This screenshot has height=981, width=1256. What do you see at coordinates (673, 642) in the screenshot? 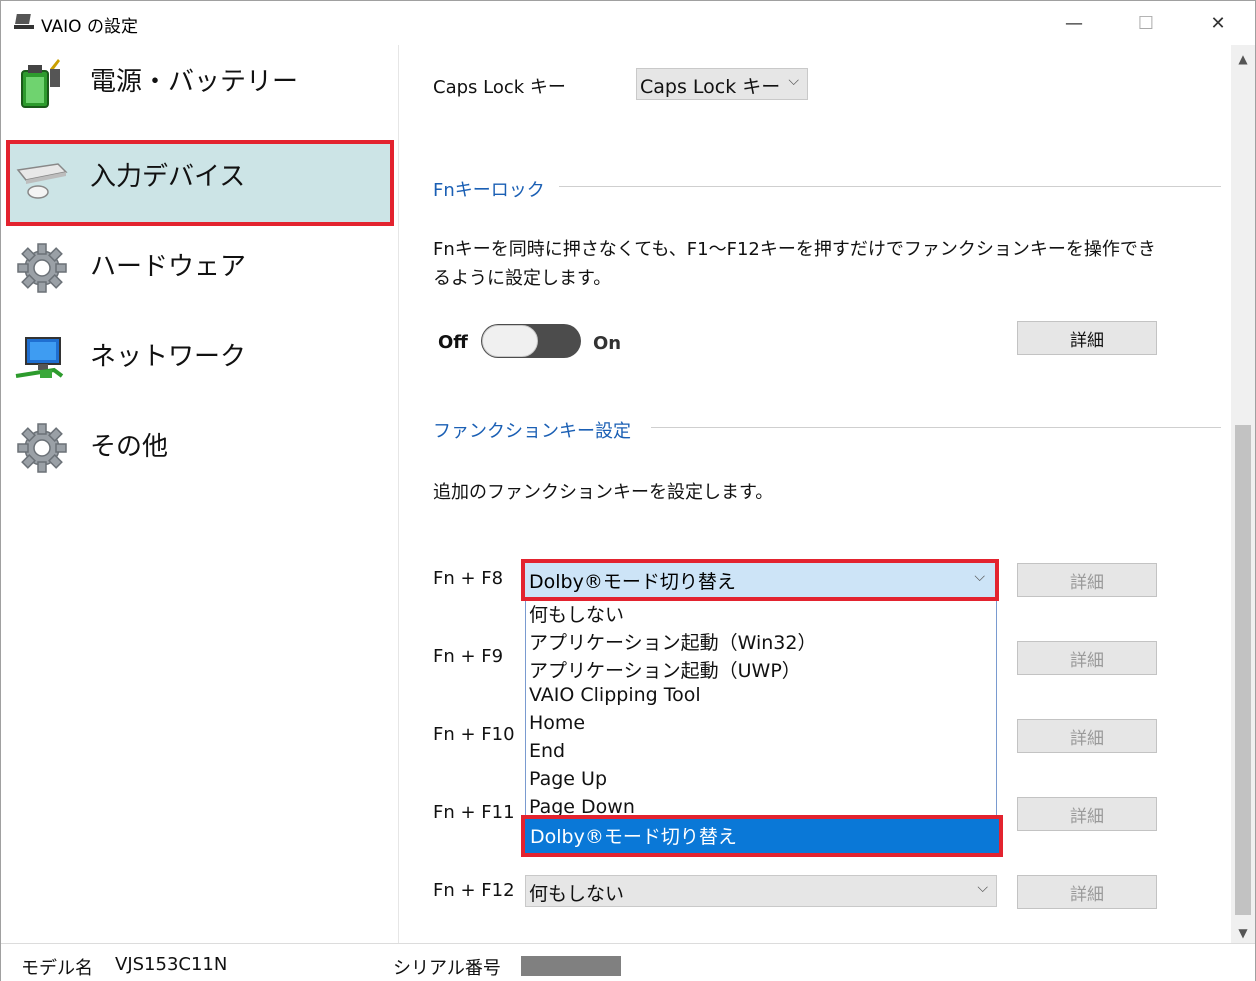
I see `dropdown-option: アプリケーション起動（Win32）` at bounding box center [673, 642].